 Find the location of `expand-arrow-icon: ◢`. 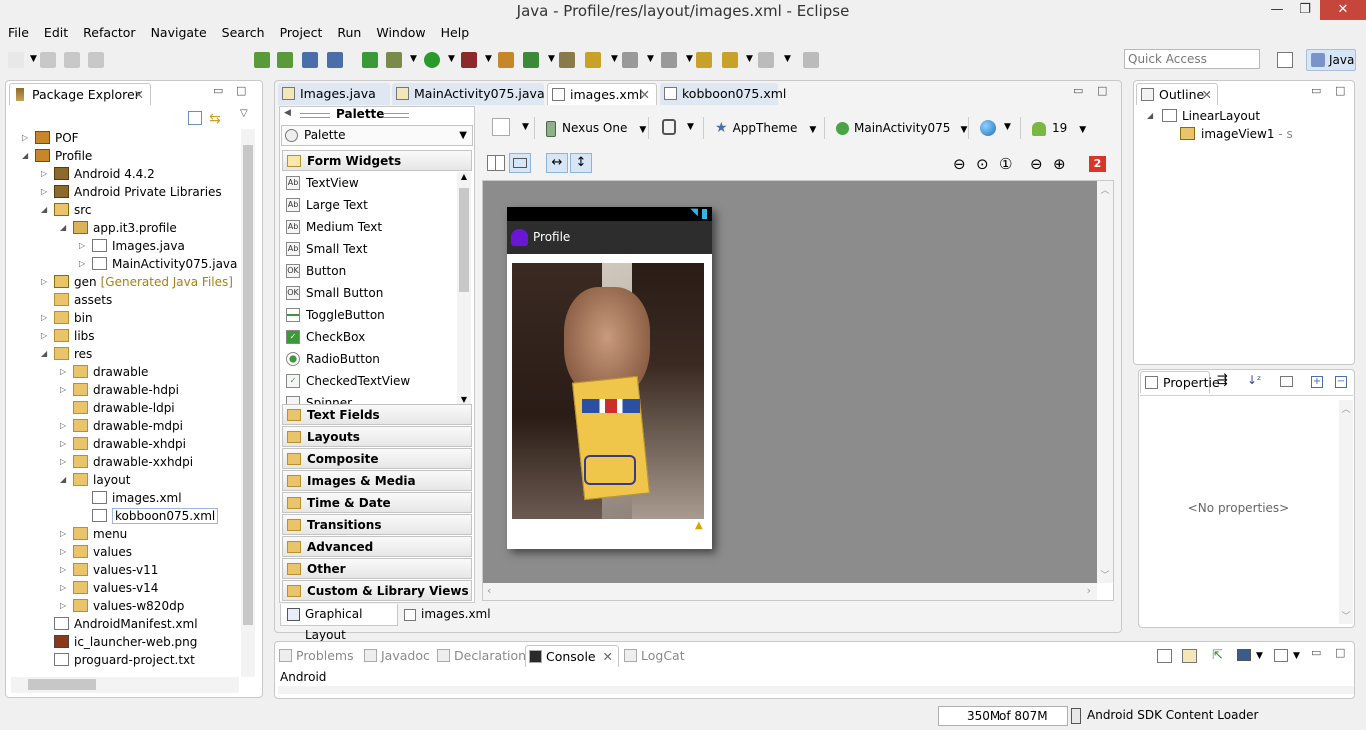

expand-arrow-icon: ◢ is located at coordinates (1151, 116).